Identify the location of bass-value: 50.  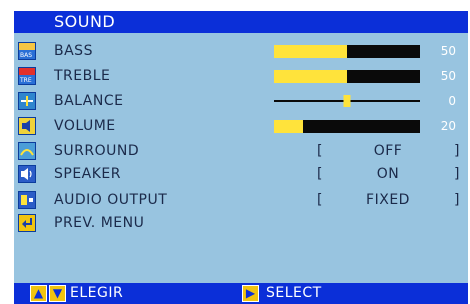
(448, 51).